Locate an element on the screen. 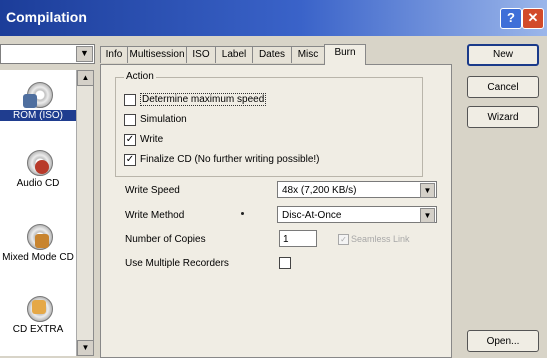  cancel-button: Cancel is located at coordinates (503, 87).